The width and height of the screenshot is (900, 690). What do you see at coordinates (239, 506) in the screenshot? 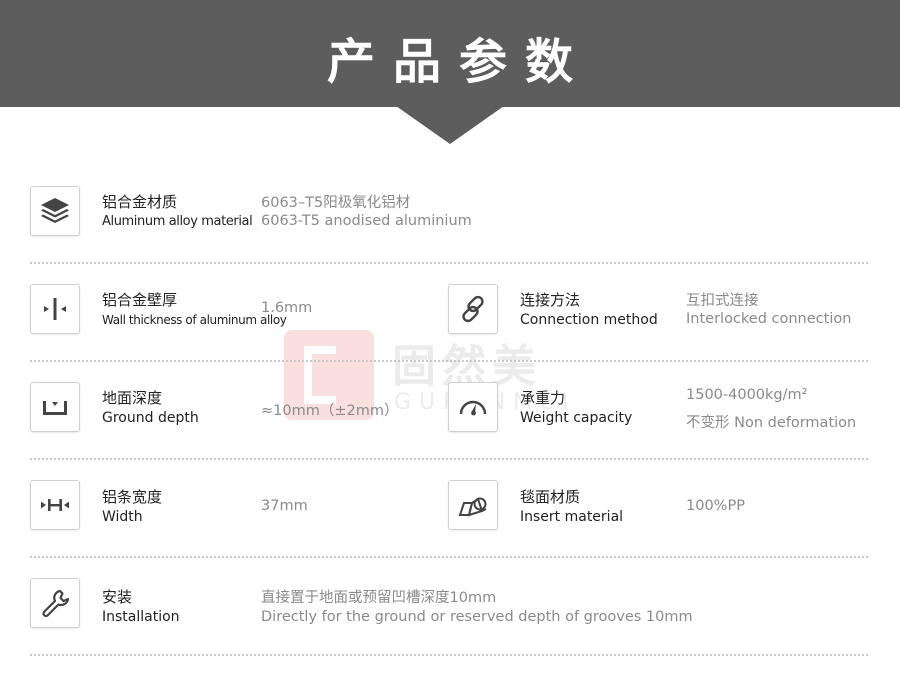
I see `spec-width: 铝条宽度 Width 37mm` at bounding box center [239, 506].